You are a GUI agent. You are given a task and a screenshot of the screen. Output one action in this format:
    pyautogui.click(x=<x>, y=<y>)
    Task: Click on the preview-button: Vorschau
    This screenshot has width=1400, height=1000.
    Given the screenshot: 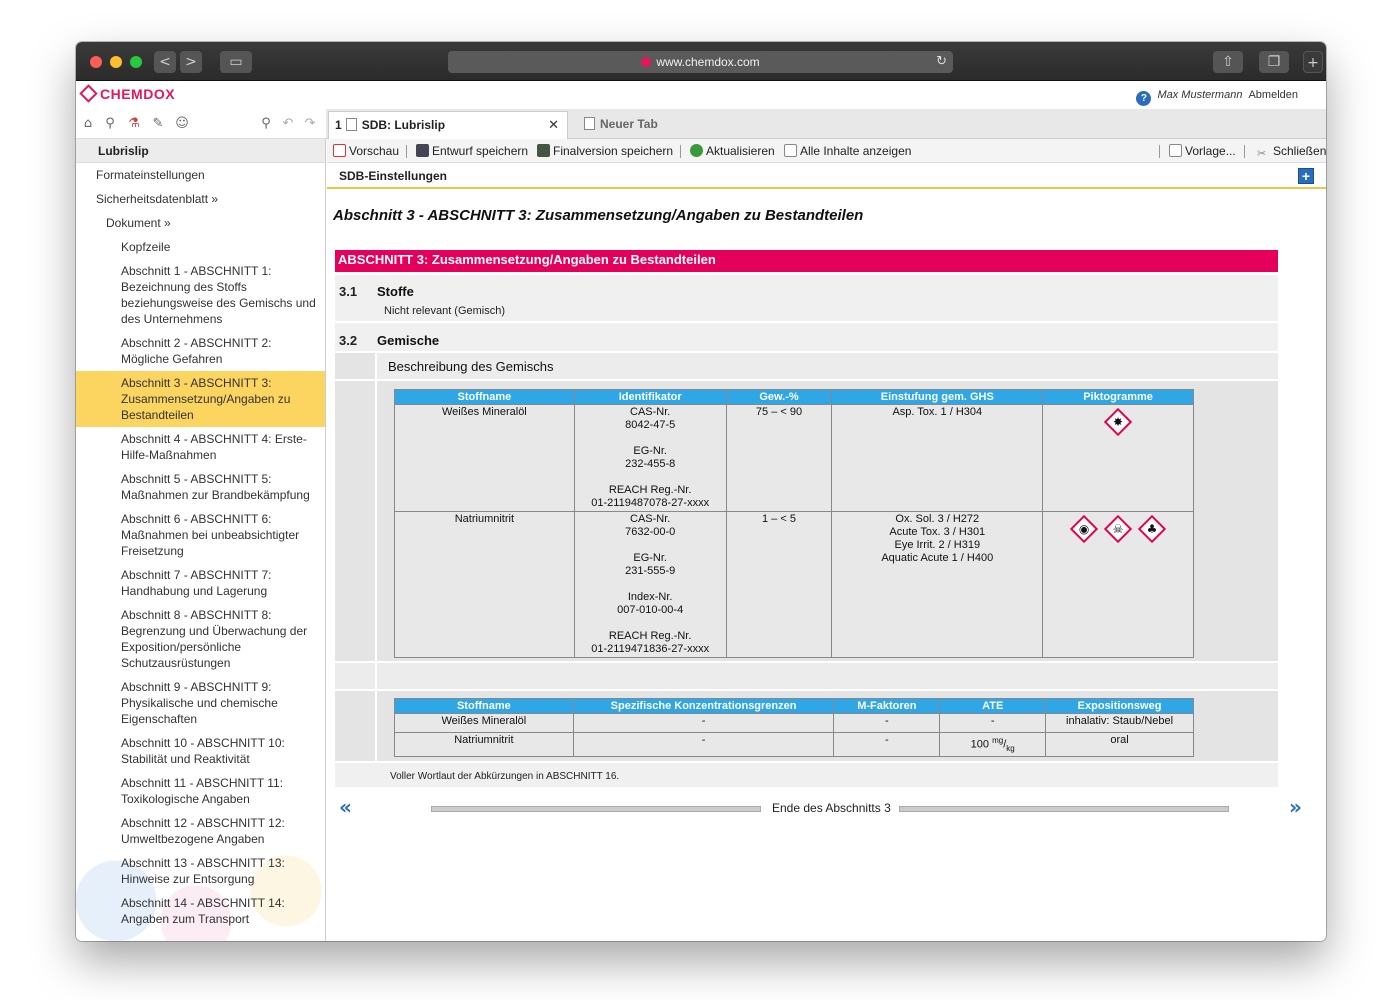 What is the action you would take?
    pyautogui.click(x=366, y=151)
    